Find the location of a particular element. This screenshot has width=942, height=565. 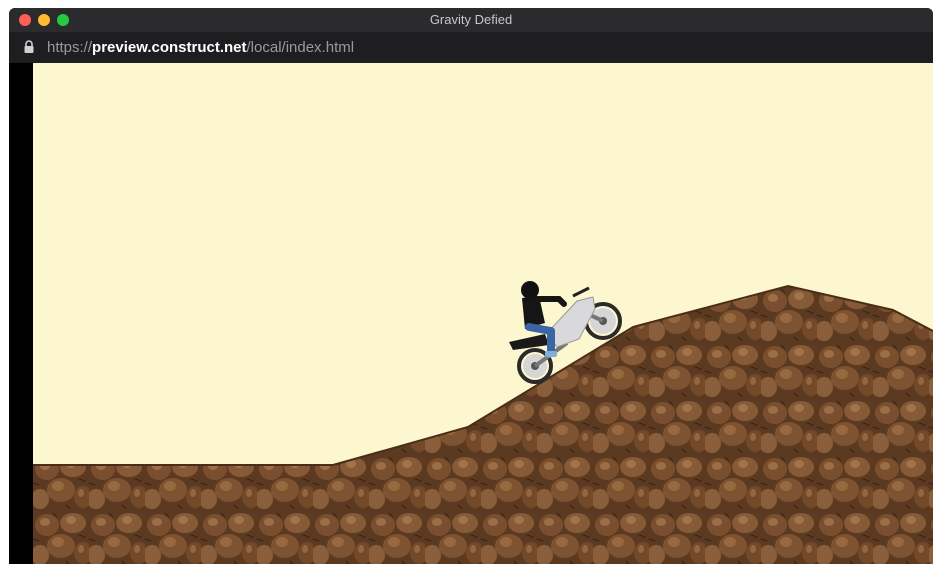

url-host: preview.construct.net is located at coordinates (169, 47).